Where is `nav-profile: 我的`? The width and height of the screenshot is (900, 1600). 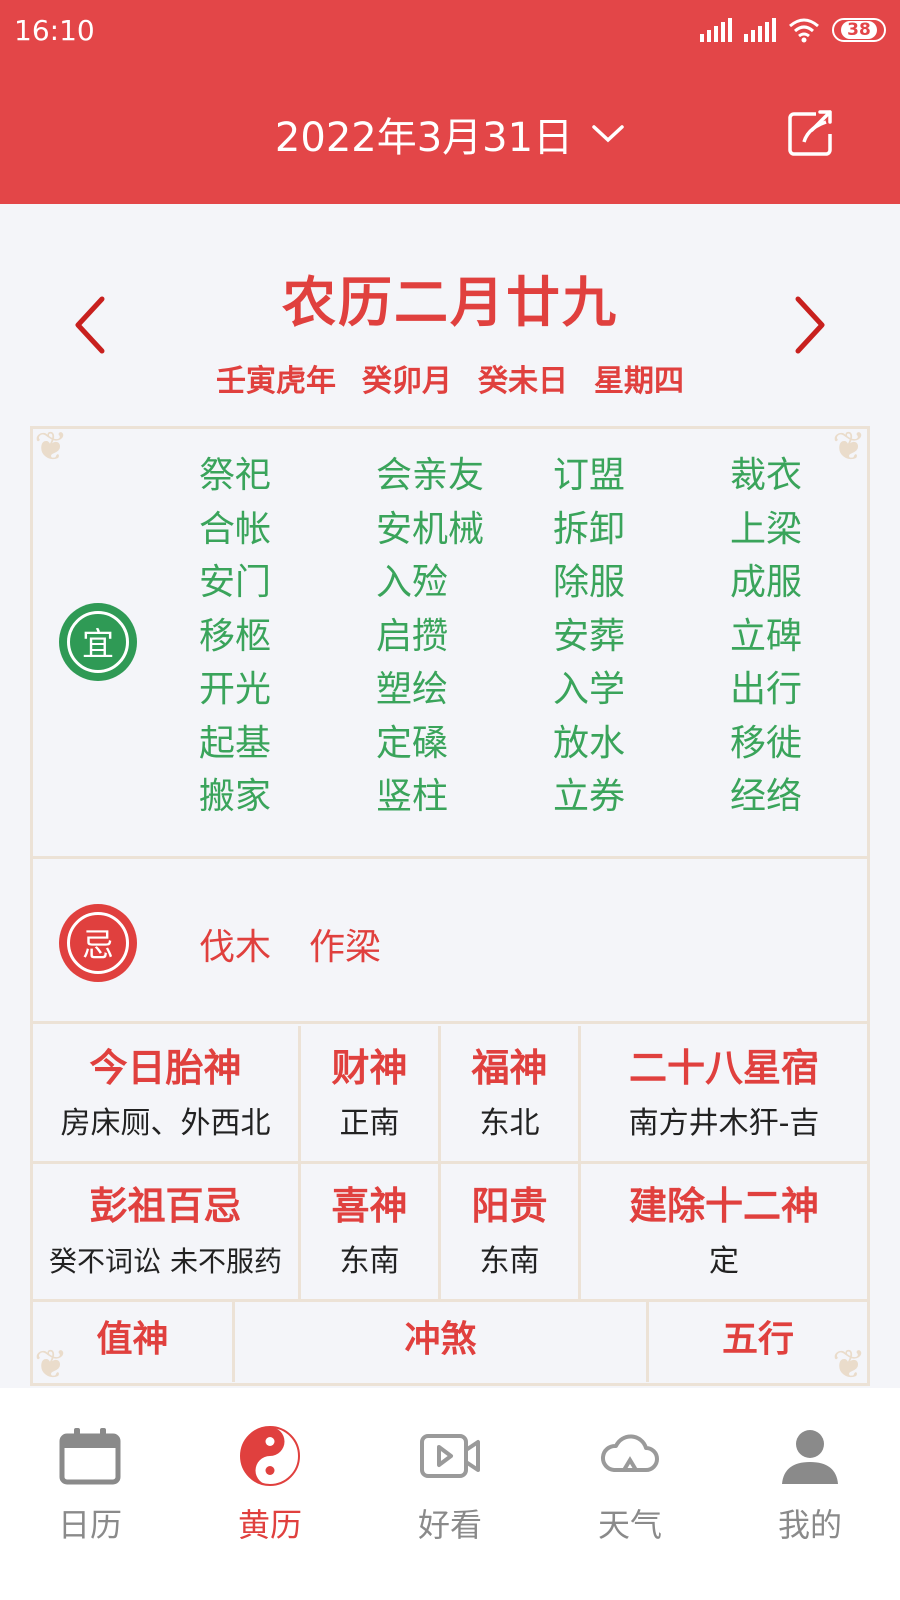
nav-profile: 我的 is located at coordinates (810, 1494).